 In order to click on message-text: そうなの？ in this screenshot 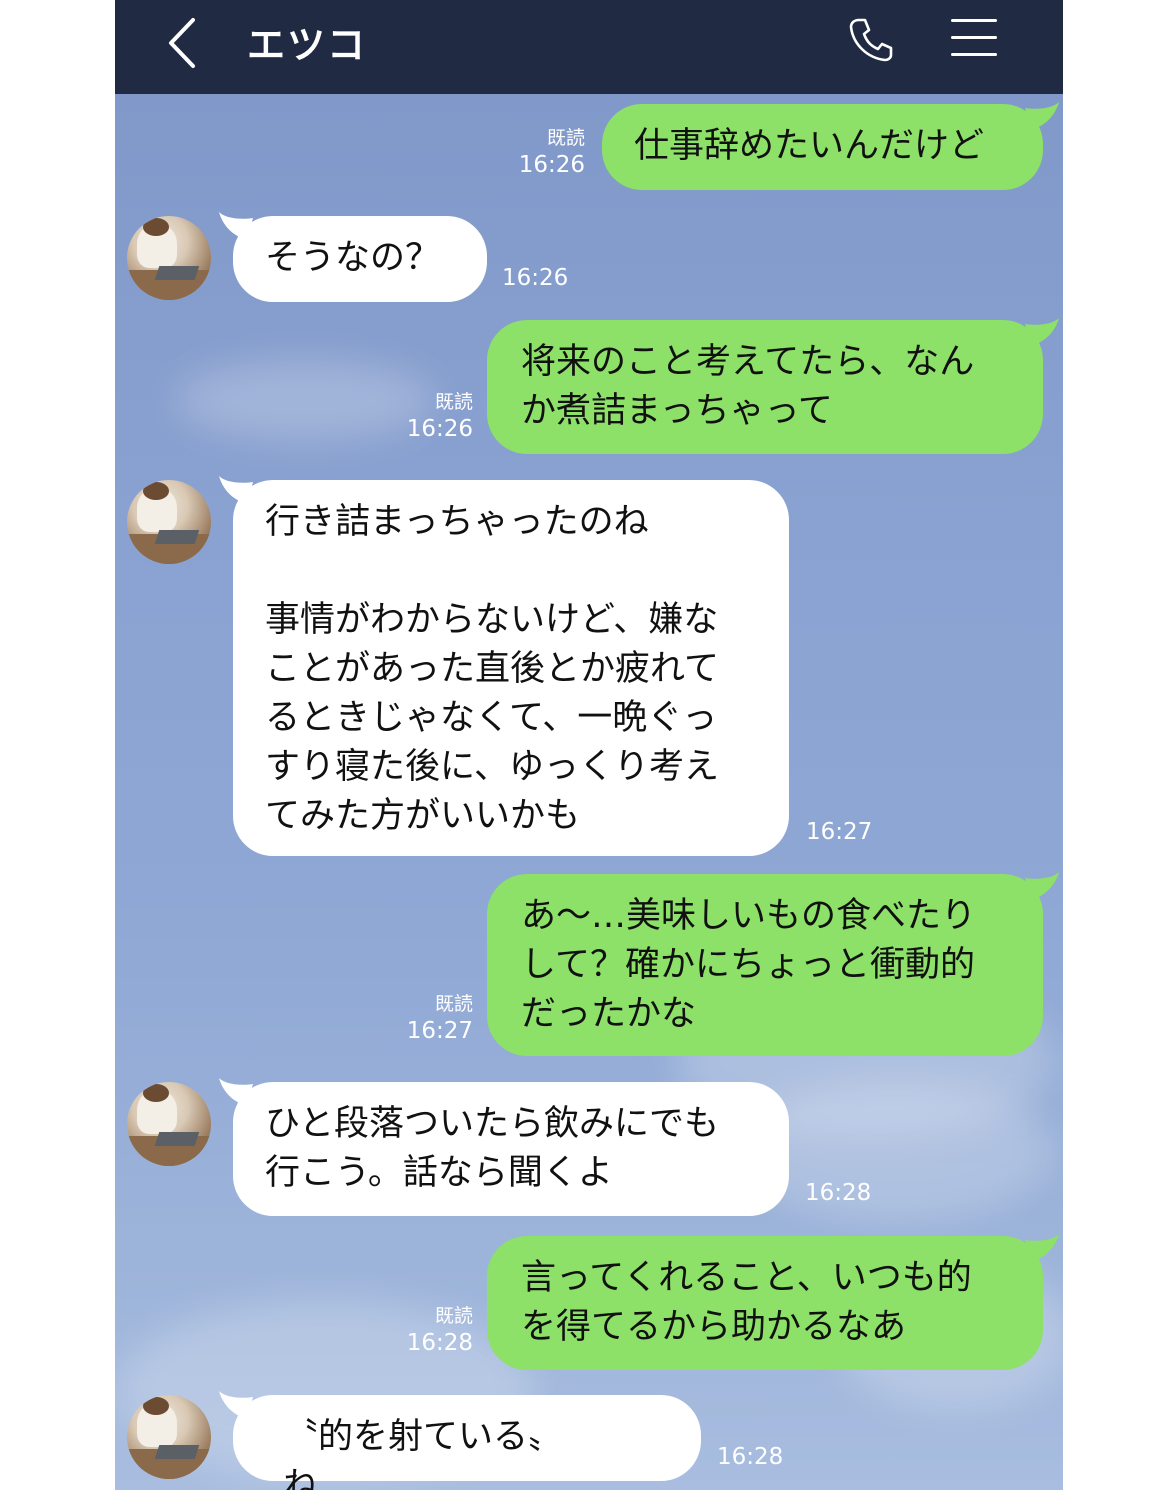, I will do `click(353, 258)`.